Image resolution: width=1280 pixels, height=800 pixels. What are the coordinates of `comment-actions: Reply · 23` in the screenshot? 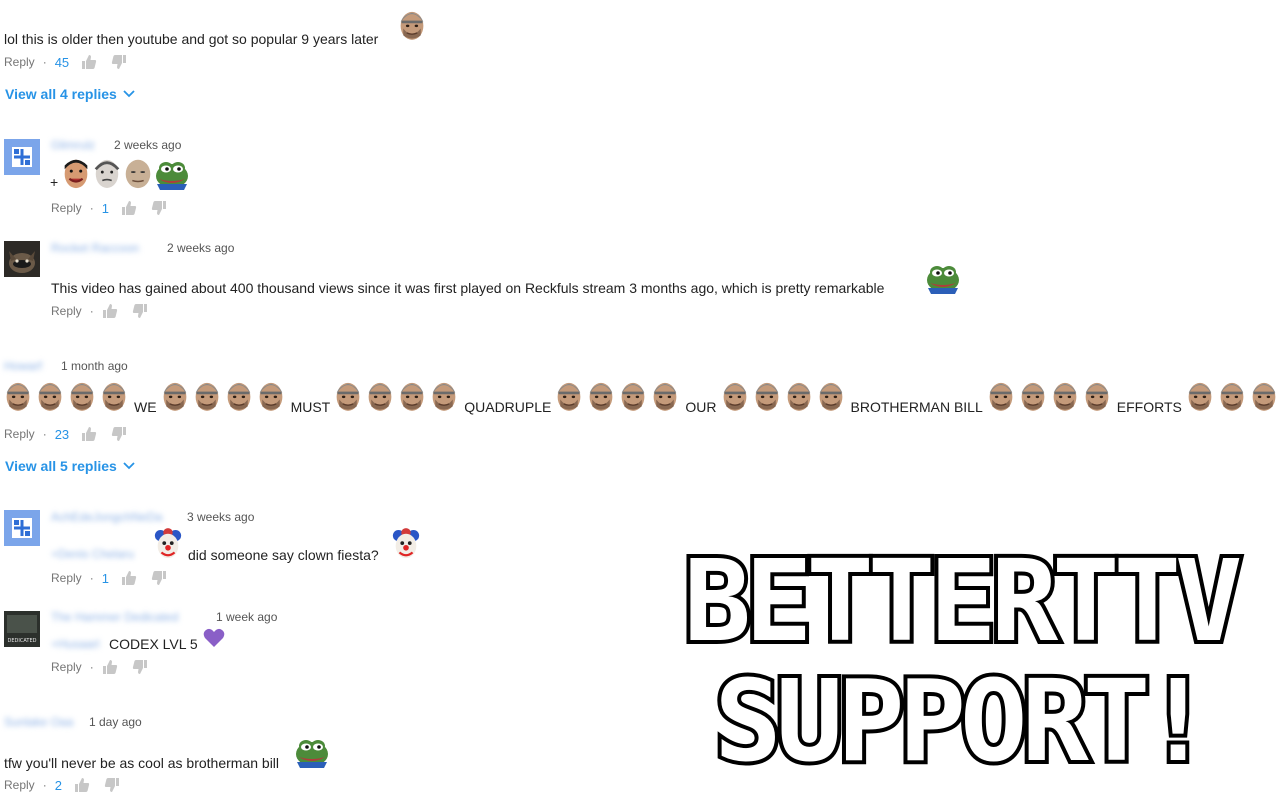 It's located at (72, 434).